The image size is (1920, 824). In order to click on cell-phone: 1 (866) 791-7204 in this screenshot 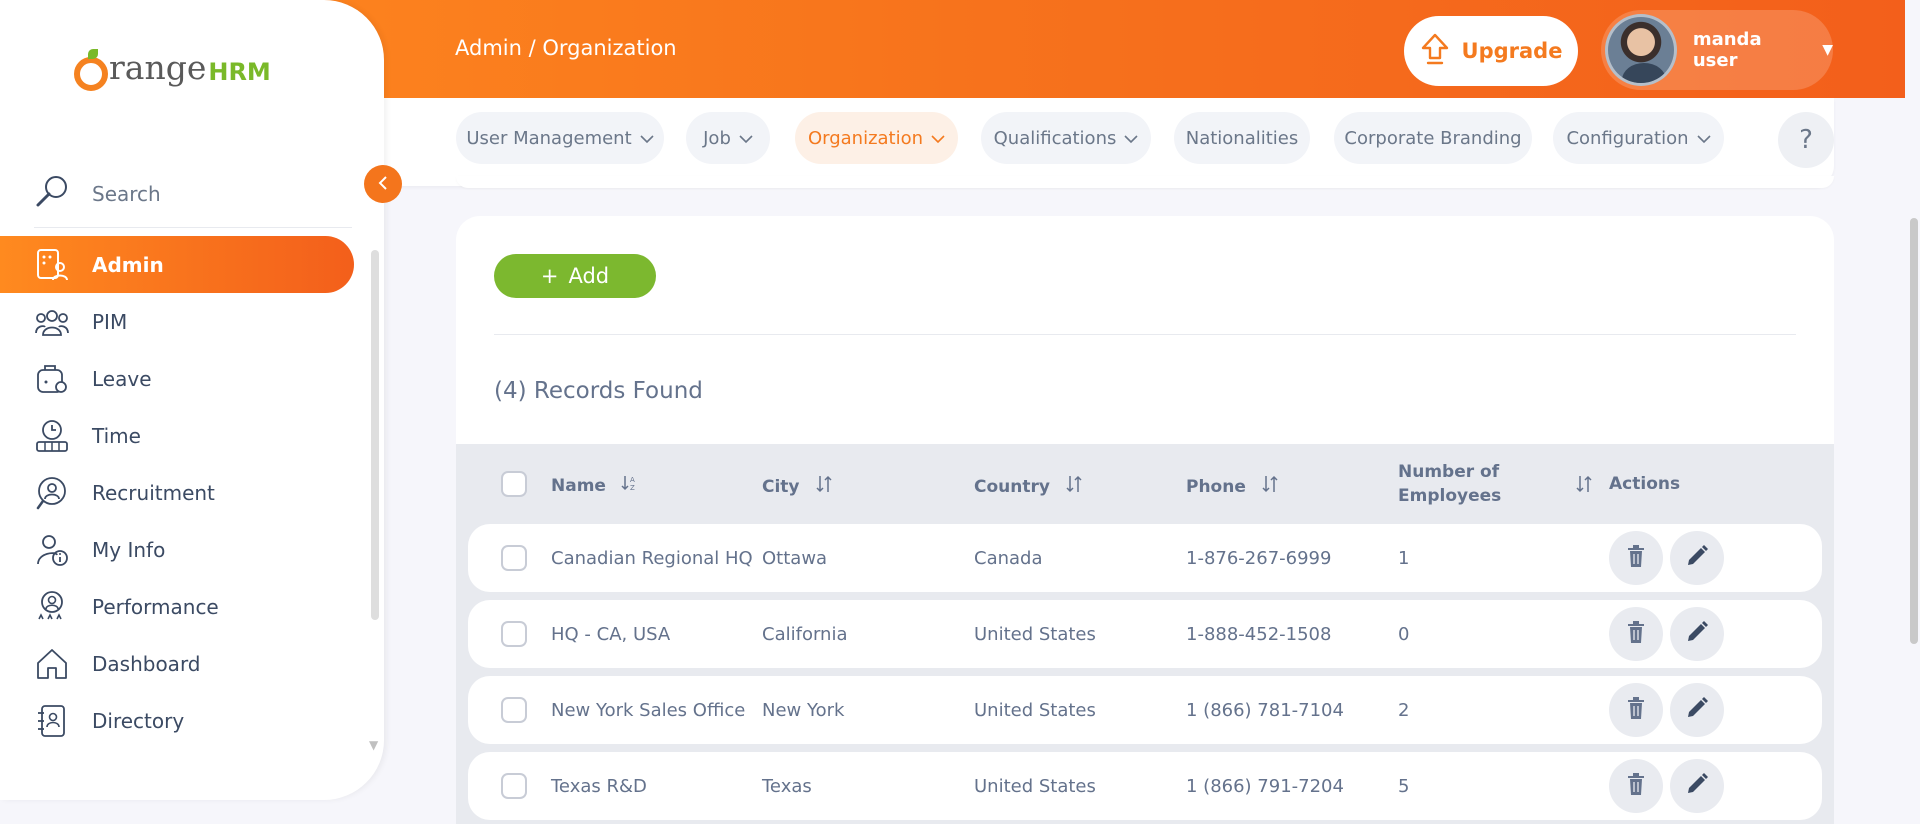, I will do `click(1265, 786)`.